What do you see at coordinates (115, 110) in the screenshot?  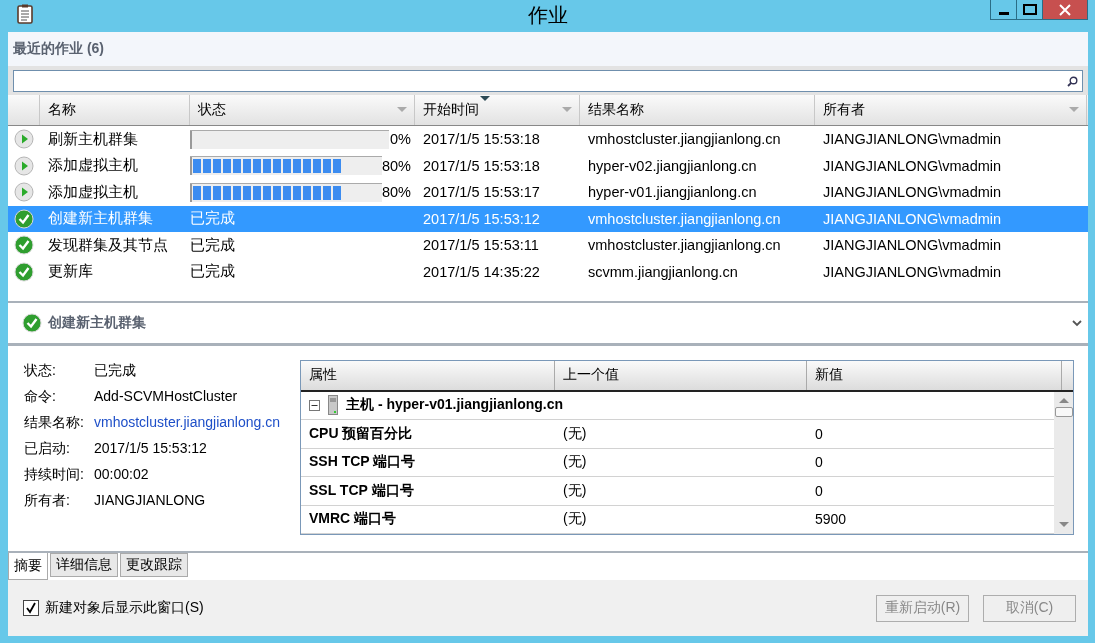 I see `column-header: 名称` at bounding box center [115, 110].